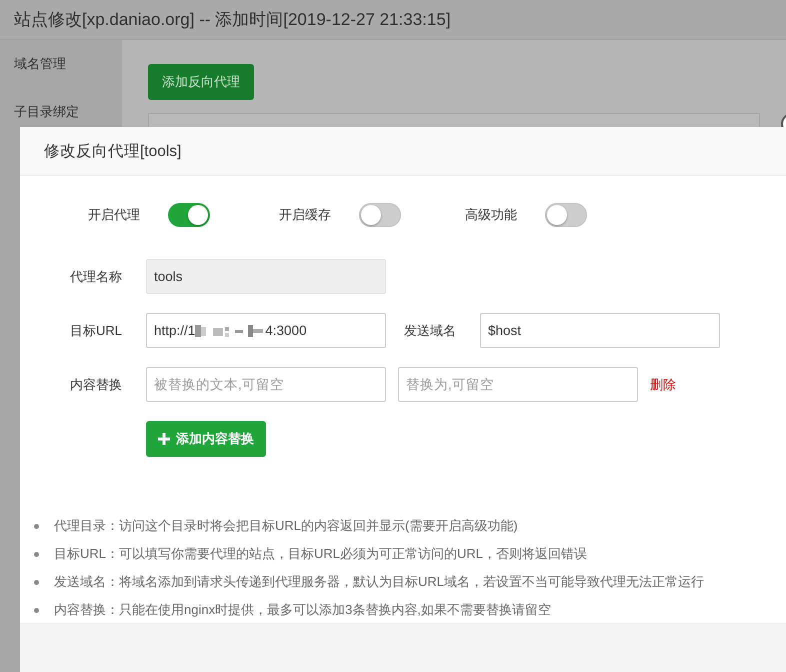 This screenshot has width=786, height=672. What do you see at coordinates (600, 330) in the screenshot?
I see `send-host-field: $host` at bounding box center [600, 330].